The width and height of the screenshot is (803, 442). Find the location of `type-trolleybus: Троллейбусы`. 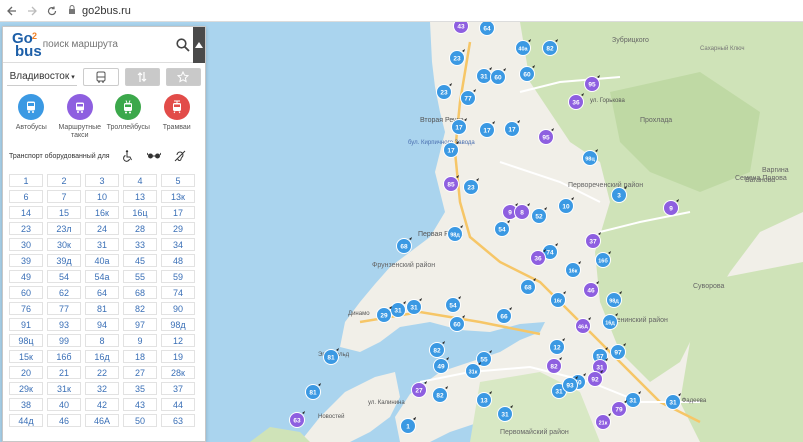

type-trolleybus: Троллейбусы is located at coordinates (128, 117).